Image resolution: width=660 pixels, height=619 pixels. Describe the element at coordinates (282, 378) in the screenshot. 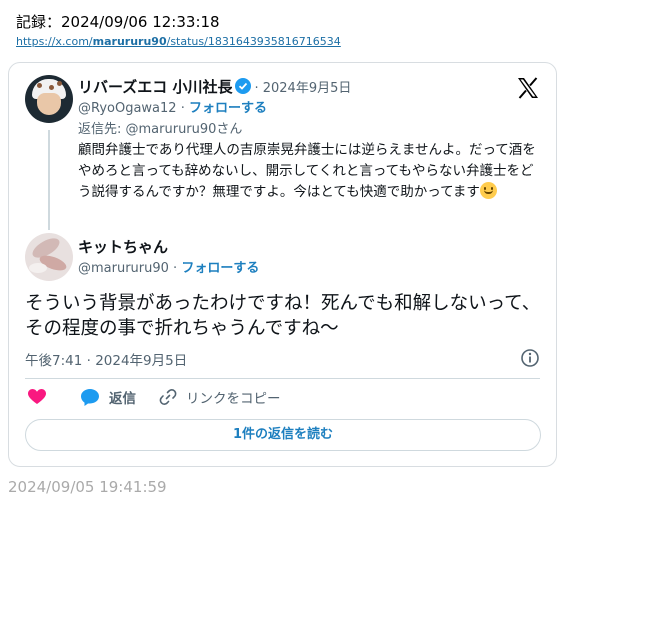

I see `divider` at that location.